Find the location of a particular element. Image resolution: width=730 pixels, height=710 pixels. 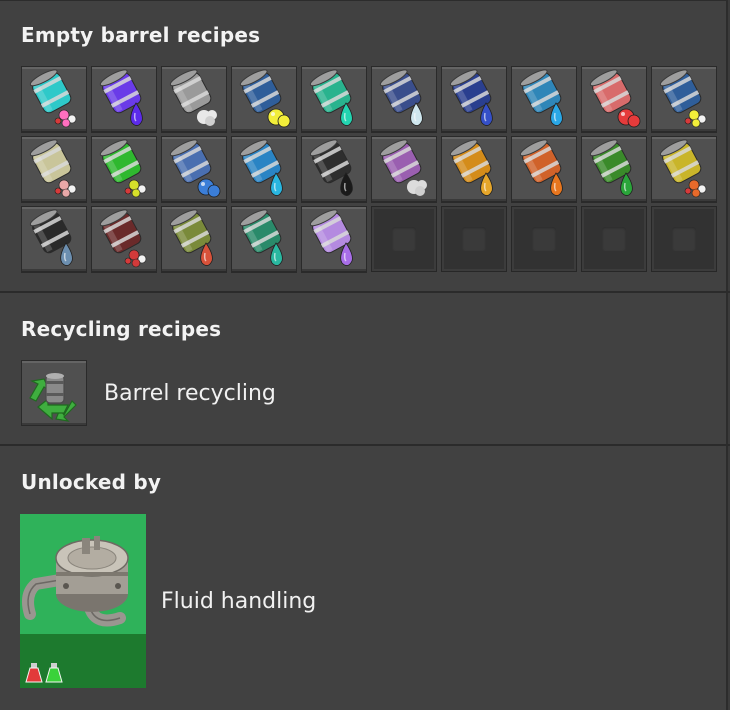

recipe-slot-deep-blue-barrel is located at coordinates (474, 99).